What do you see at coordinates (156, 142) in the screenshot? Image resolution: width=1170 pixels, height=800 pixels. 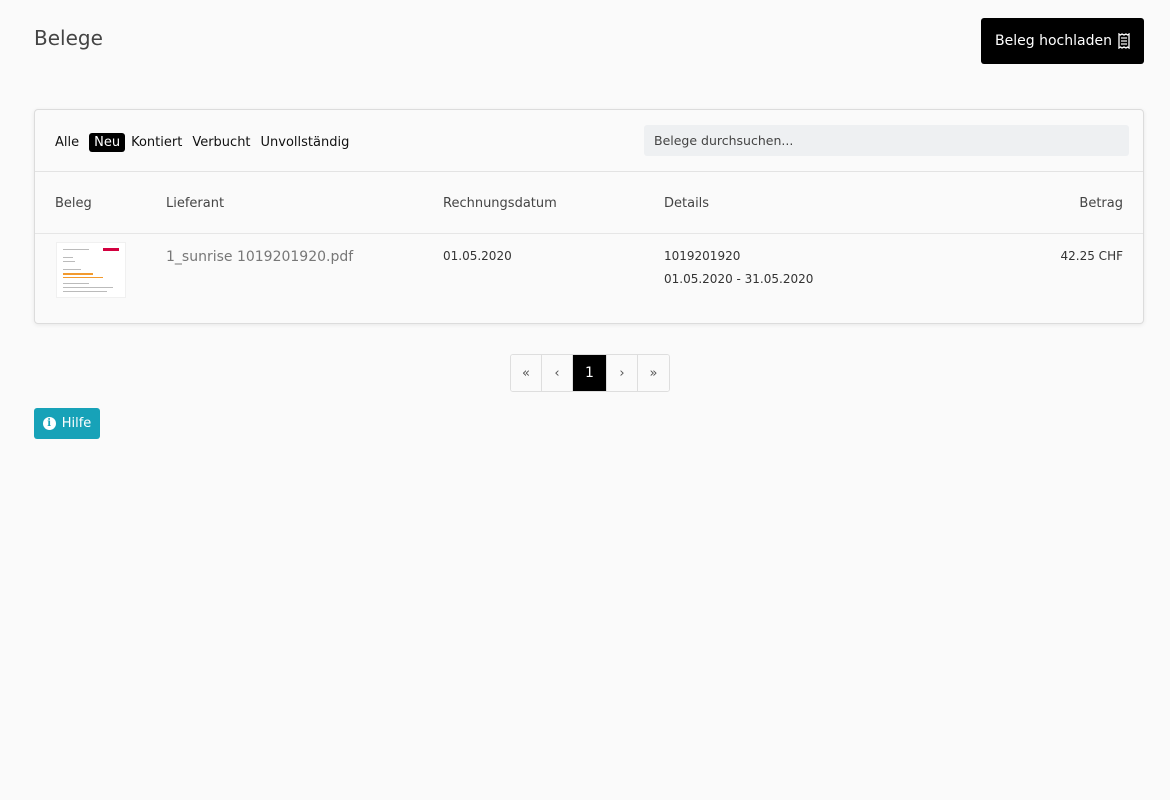 I see `filter-tab-kontiert: Kontiert` at bounding box center [156, 142].